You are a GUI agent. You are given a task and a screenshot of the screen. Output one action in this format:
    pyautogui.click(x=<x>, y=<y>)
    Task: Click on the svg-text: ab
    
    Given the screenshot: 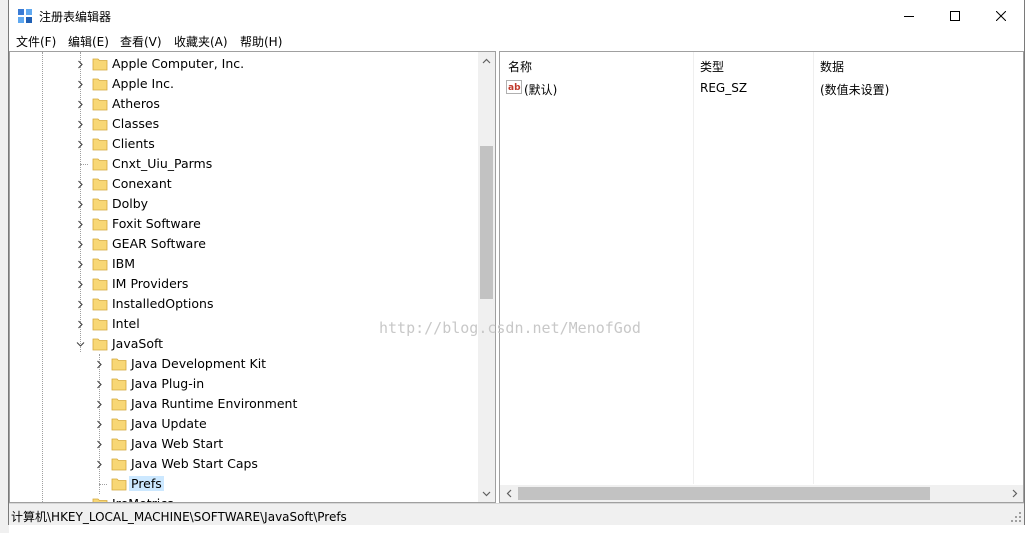 What is the action you would take?
    pyautogui.click(x=514, y=88)
    